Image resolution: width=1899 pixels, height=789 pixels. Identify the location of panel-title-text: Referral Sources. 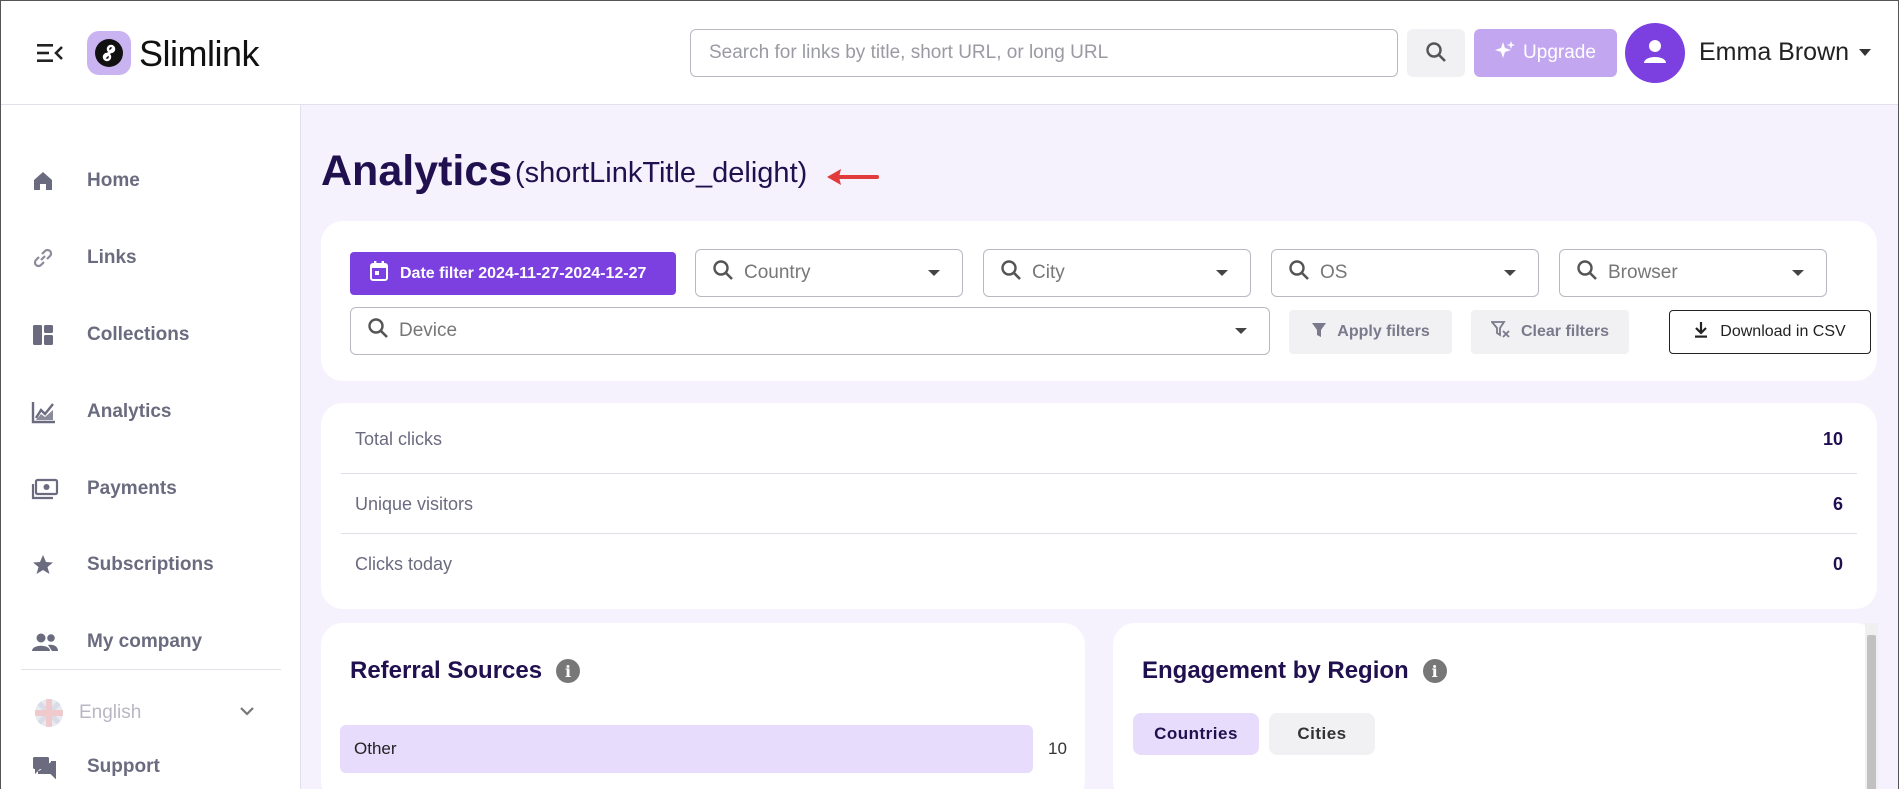
(446, 670).